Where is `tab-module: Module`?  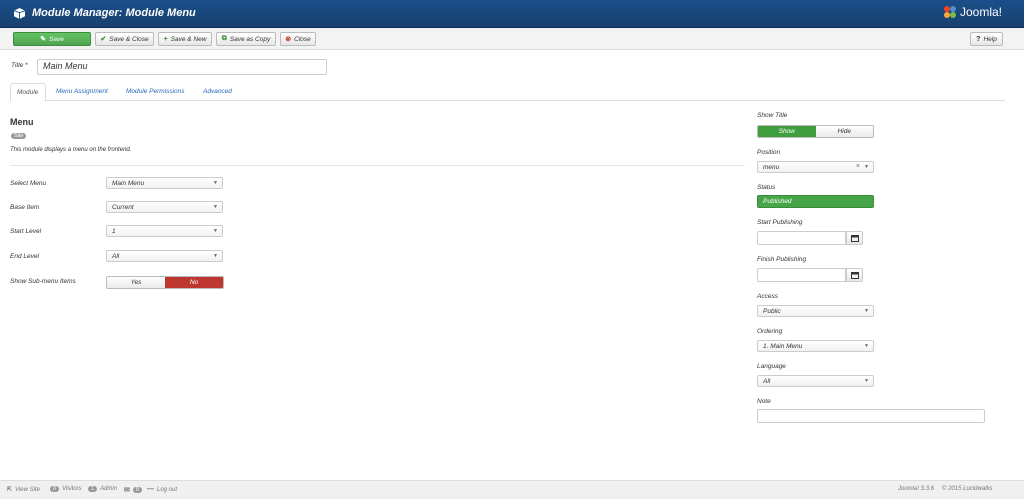
tab-module: Module is located at coordinates (28, 92).